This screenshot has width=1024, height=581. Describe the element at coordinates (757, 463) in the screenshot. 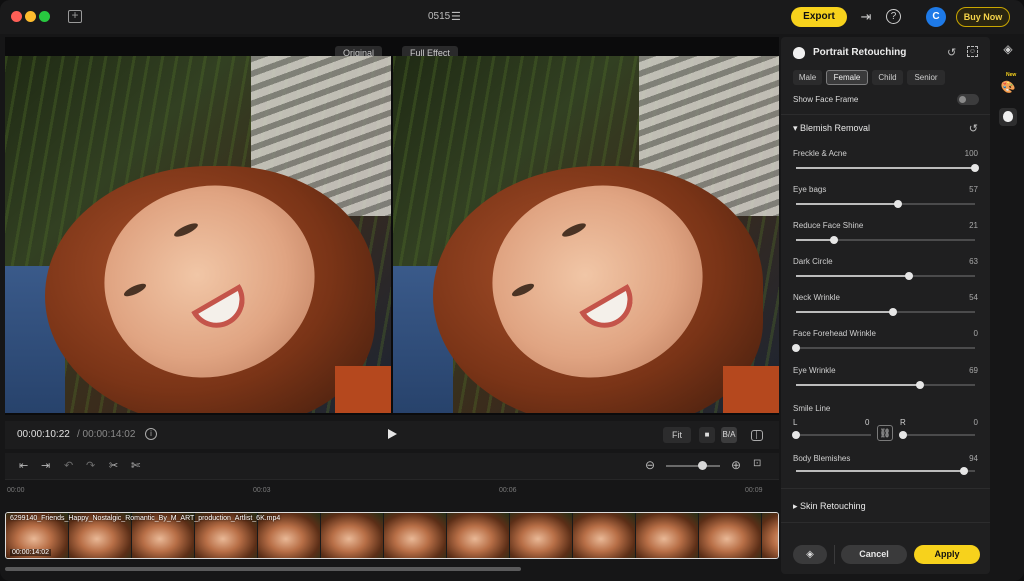

I see `fit-timeline-icon: ⊡` at that location.